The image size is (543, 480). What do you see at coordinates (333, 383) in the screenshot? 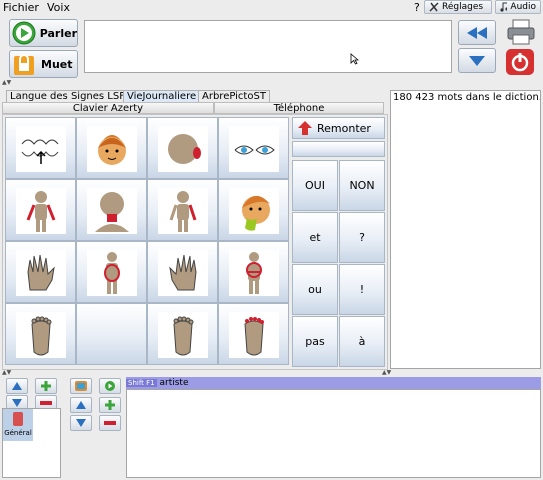
I see `shortcut-row: Shift F1 artiste` at bounding box center [333, 383].